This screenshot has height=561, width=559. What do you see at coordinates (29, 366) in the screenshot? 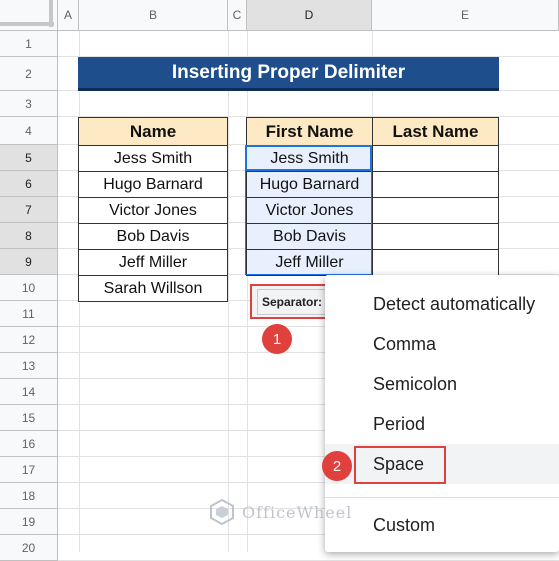
I see `row-header-13: 13` at bounding box center [29, 366].